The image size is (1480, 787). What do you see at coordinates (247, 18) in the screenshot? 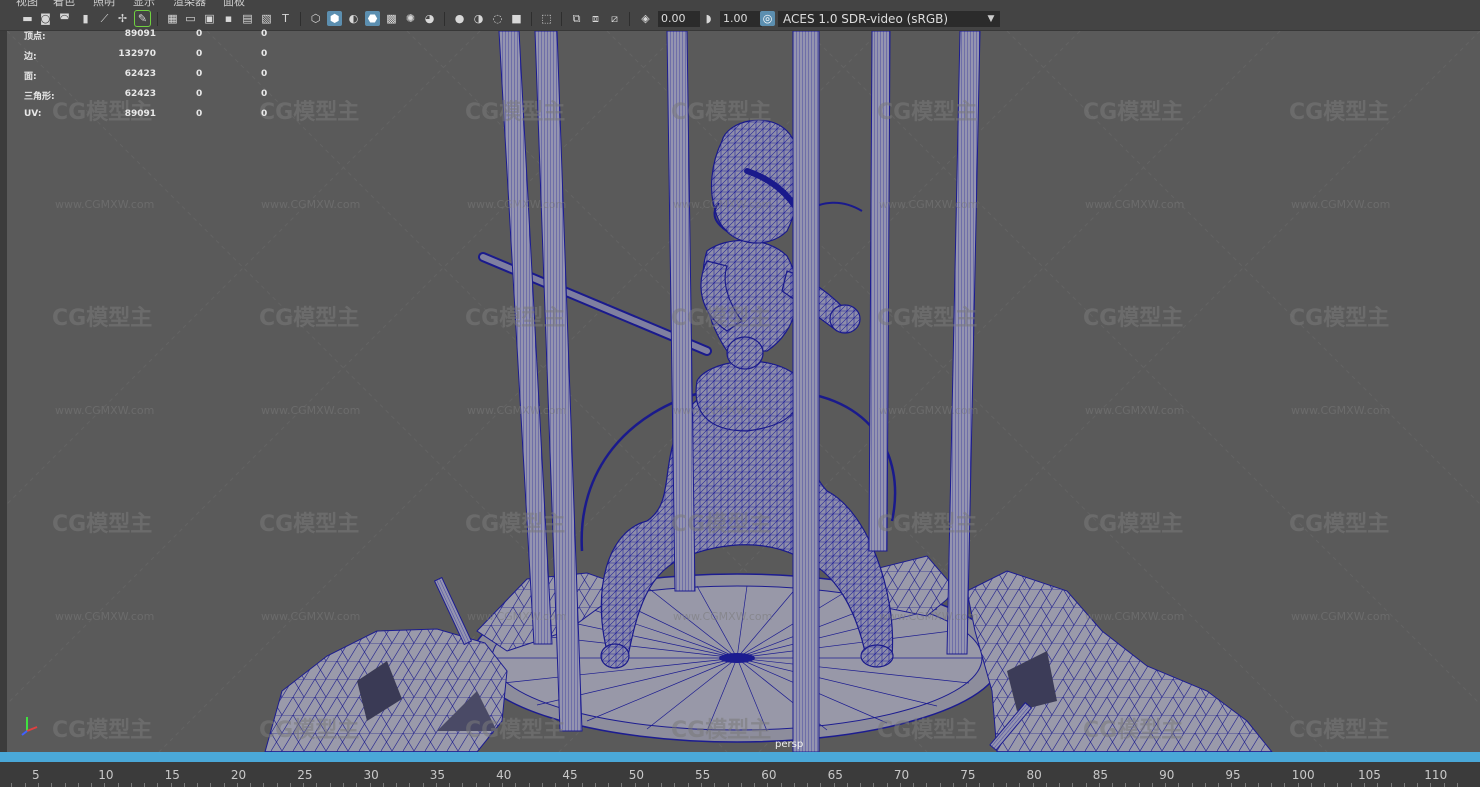
I see `field-chart-icon: ▤` at bounding box center [247, 18].